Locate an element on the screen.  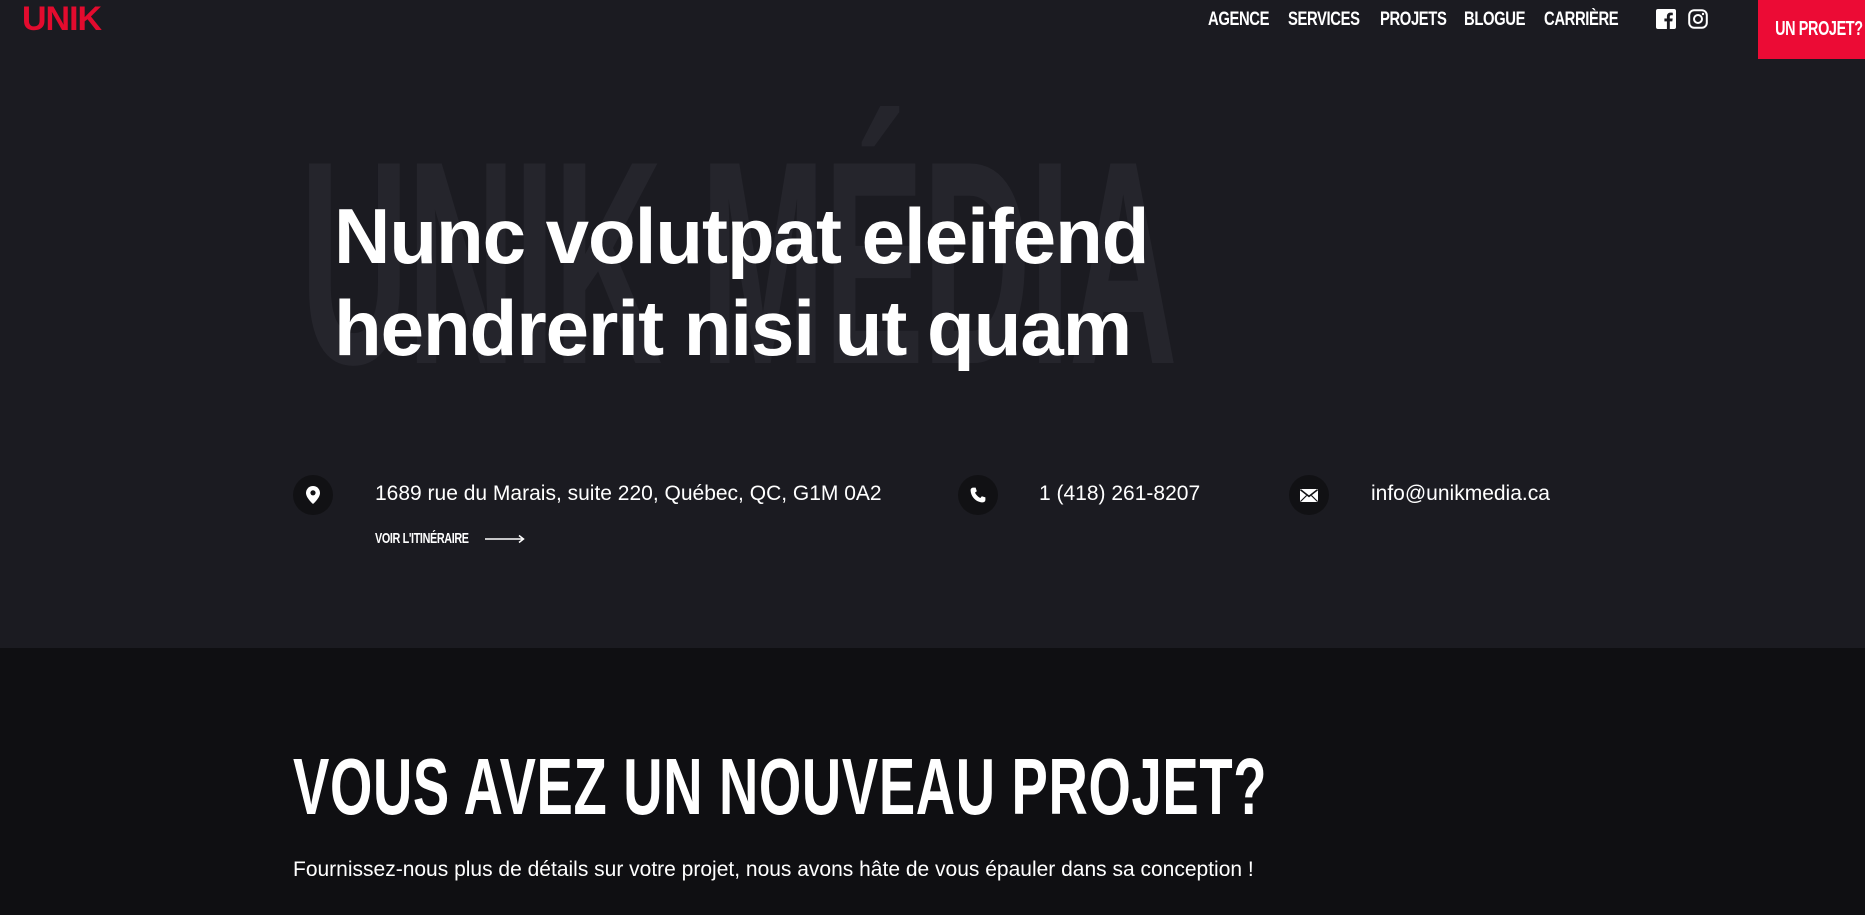
phone-icon is located at coordinates (978, 495).